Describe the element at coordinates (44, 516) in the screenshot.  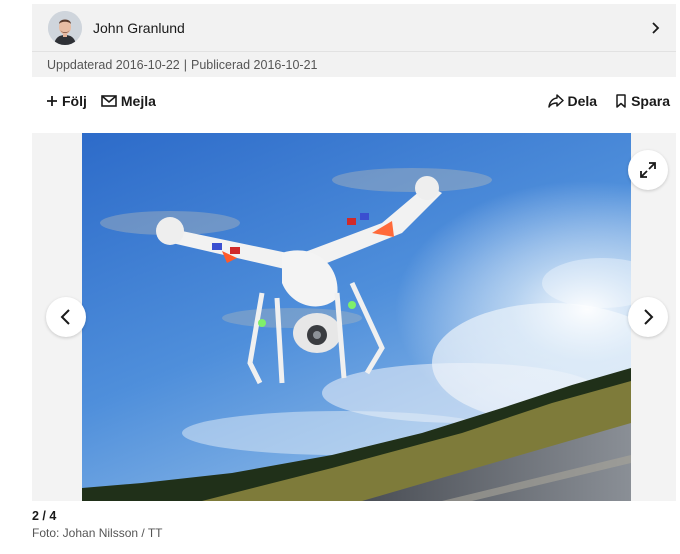
I see `gallery-counter: 2 / 4` at that location.